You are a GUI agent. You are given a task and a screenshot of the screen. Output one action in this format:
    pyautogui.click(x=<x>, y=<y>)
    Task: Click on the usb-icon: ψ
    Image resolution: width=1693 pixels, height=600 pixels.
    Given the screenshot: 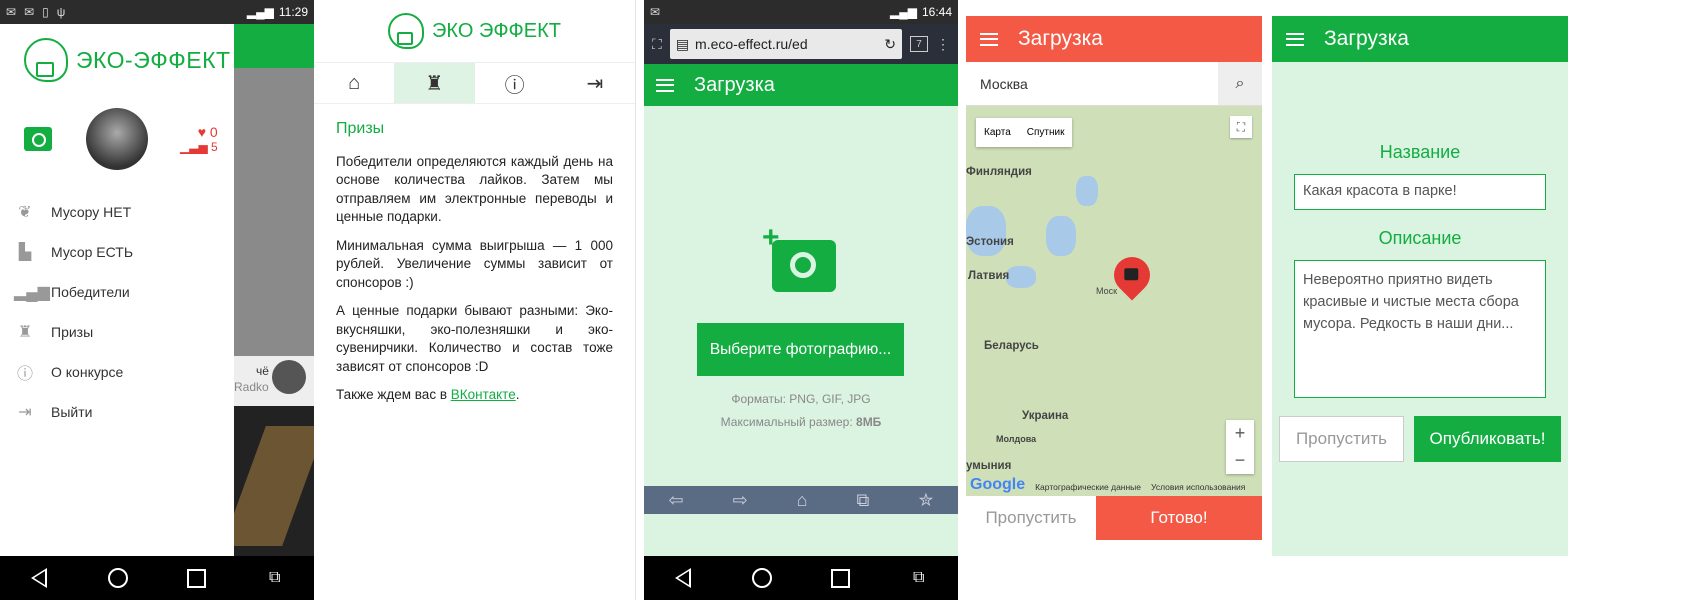 What is the action you would take?
    pyautogui.click(x=61, y=12)
    